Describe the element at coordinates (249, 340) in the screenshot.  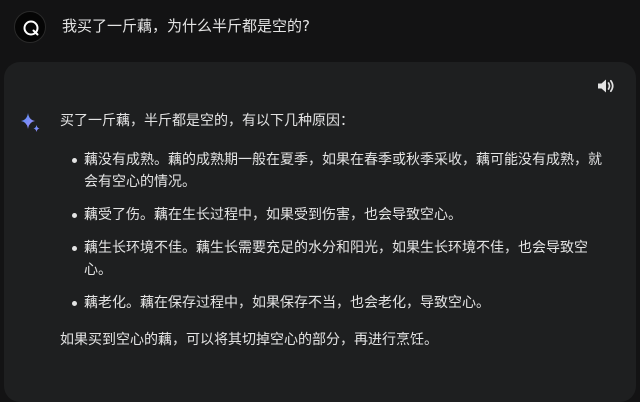
I see `response-conclusion: 如果买到空心的藕，可以将其切掉空心的部分，再进行烹饪。` at that location.